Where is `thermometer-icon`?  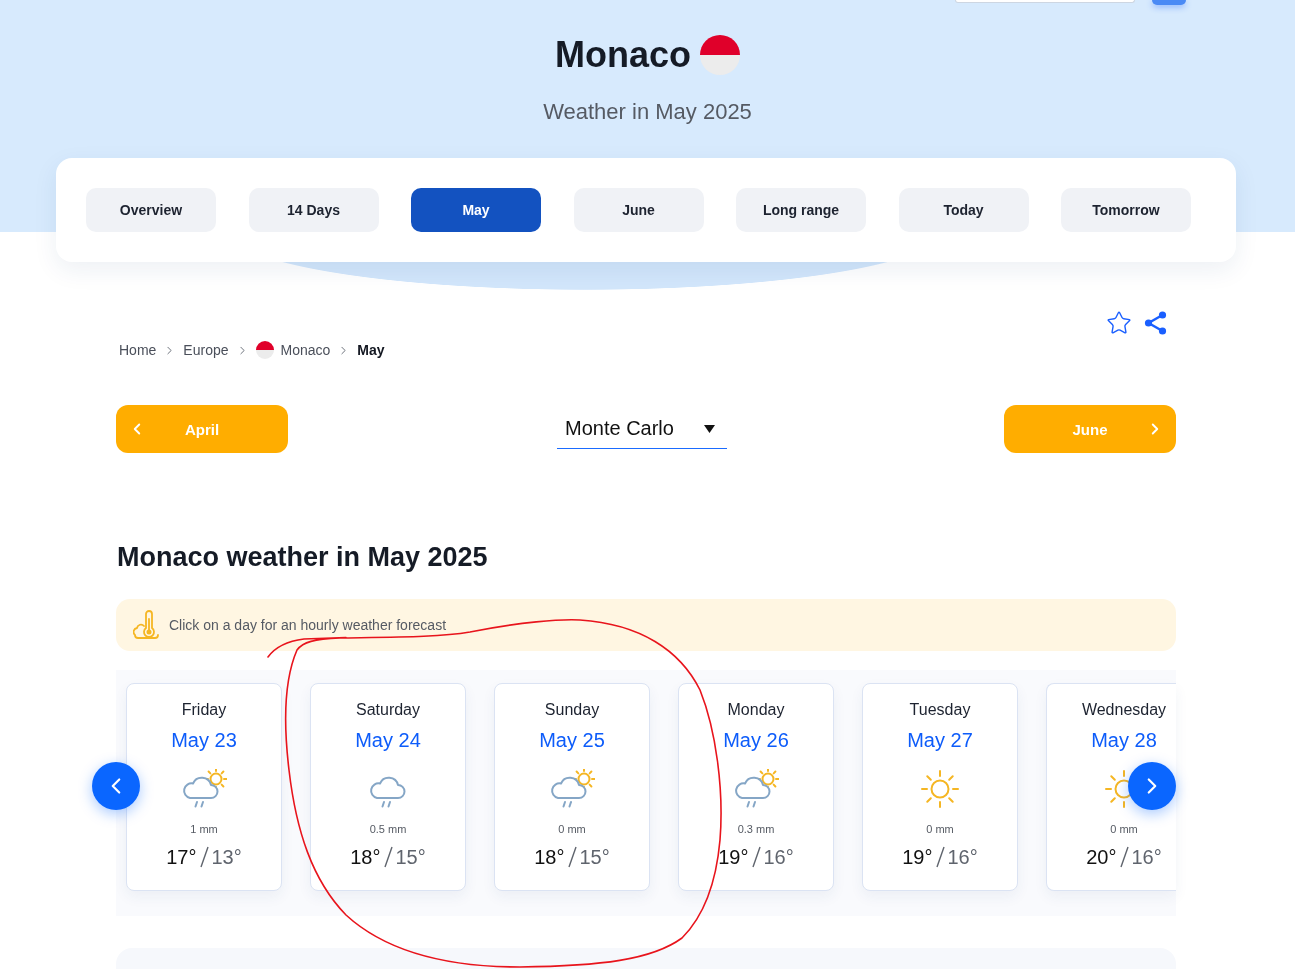 thermometer-icon is located at coordinates (146, 625).